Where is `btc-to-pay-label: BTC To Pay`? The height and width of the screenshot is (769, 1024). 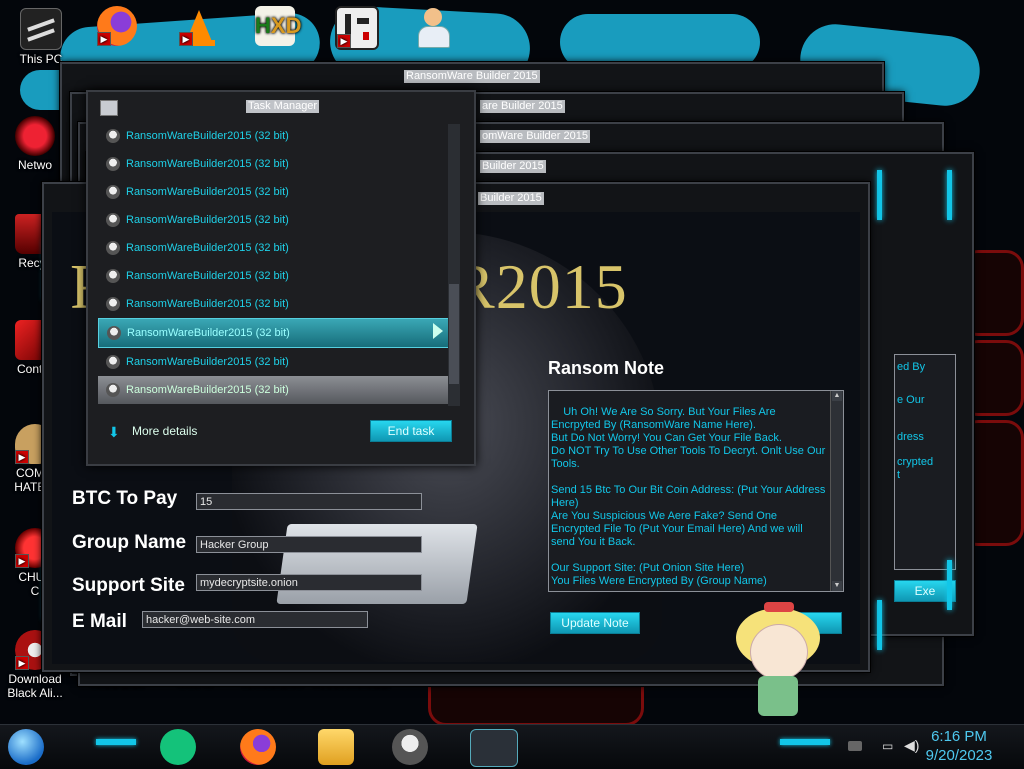
btc-to-pay-label: BTC To Pay is located at coordinates (125, 498).